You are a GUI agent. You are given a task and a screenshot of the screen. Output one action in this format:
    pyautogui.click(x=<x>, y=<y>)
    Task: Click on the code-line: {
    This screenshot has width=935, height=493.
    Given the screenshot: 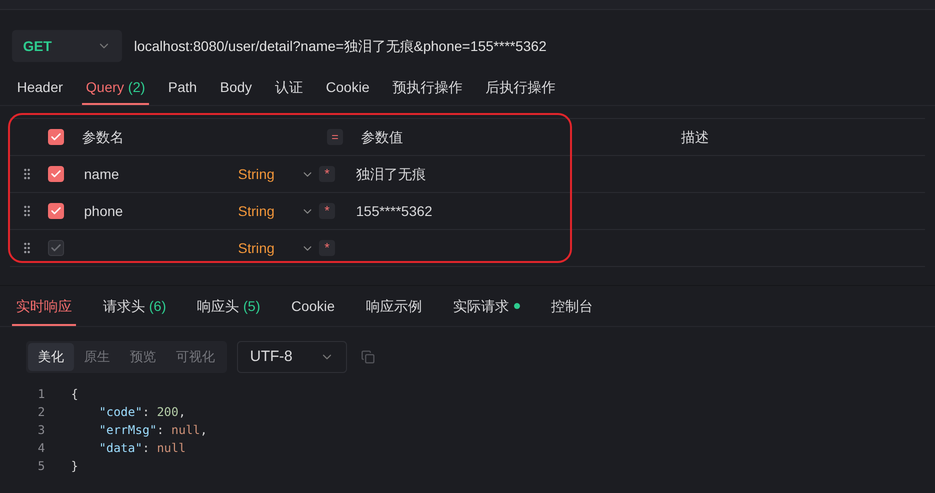 What is the action you would take?
    pyautogui.click(x=74, y=394)
    